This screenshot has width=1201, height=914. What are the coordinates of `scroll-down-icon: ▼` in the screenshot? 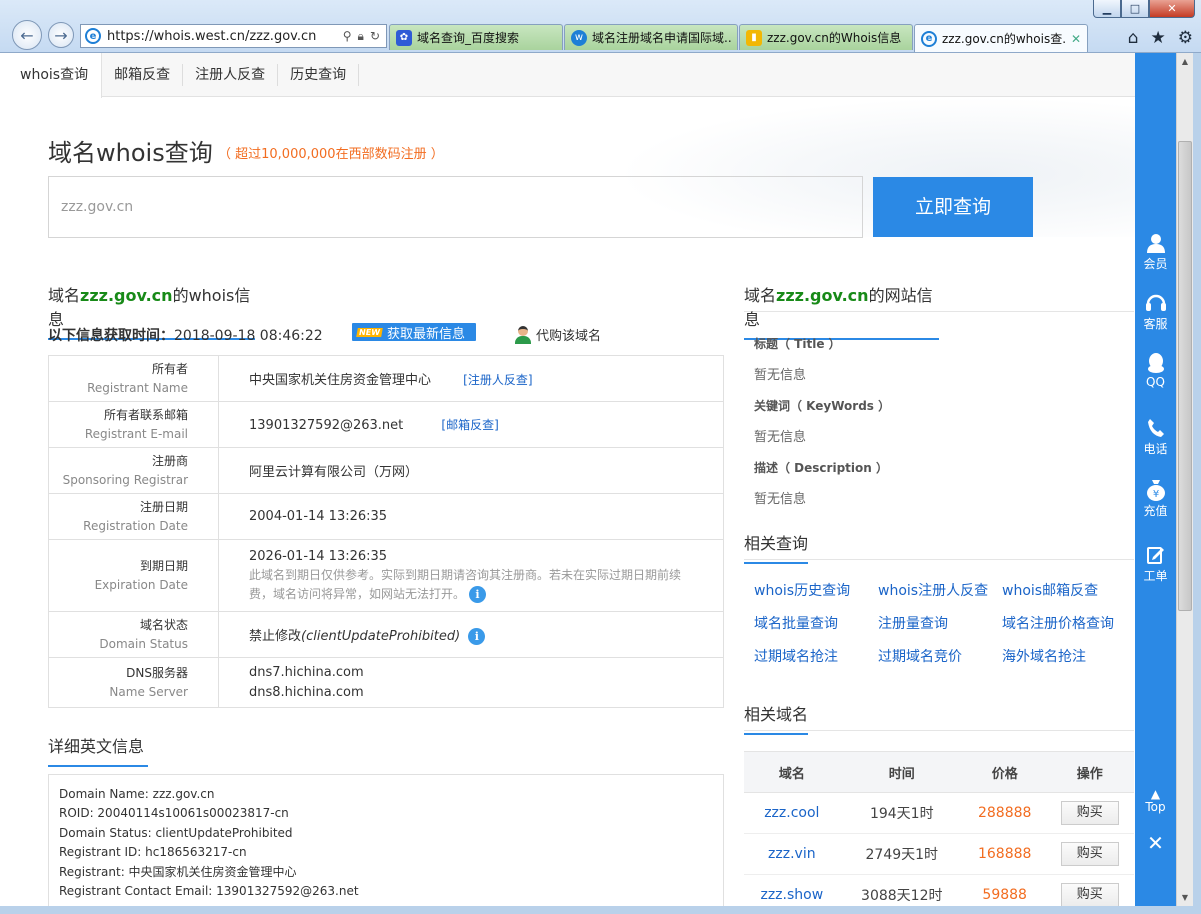 It's located at (1185, 897).